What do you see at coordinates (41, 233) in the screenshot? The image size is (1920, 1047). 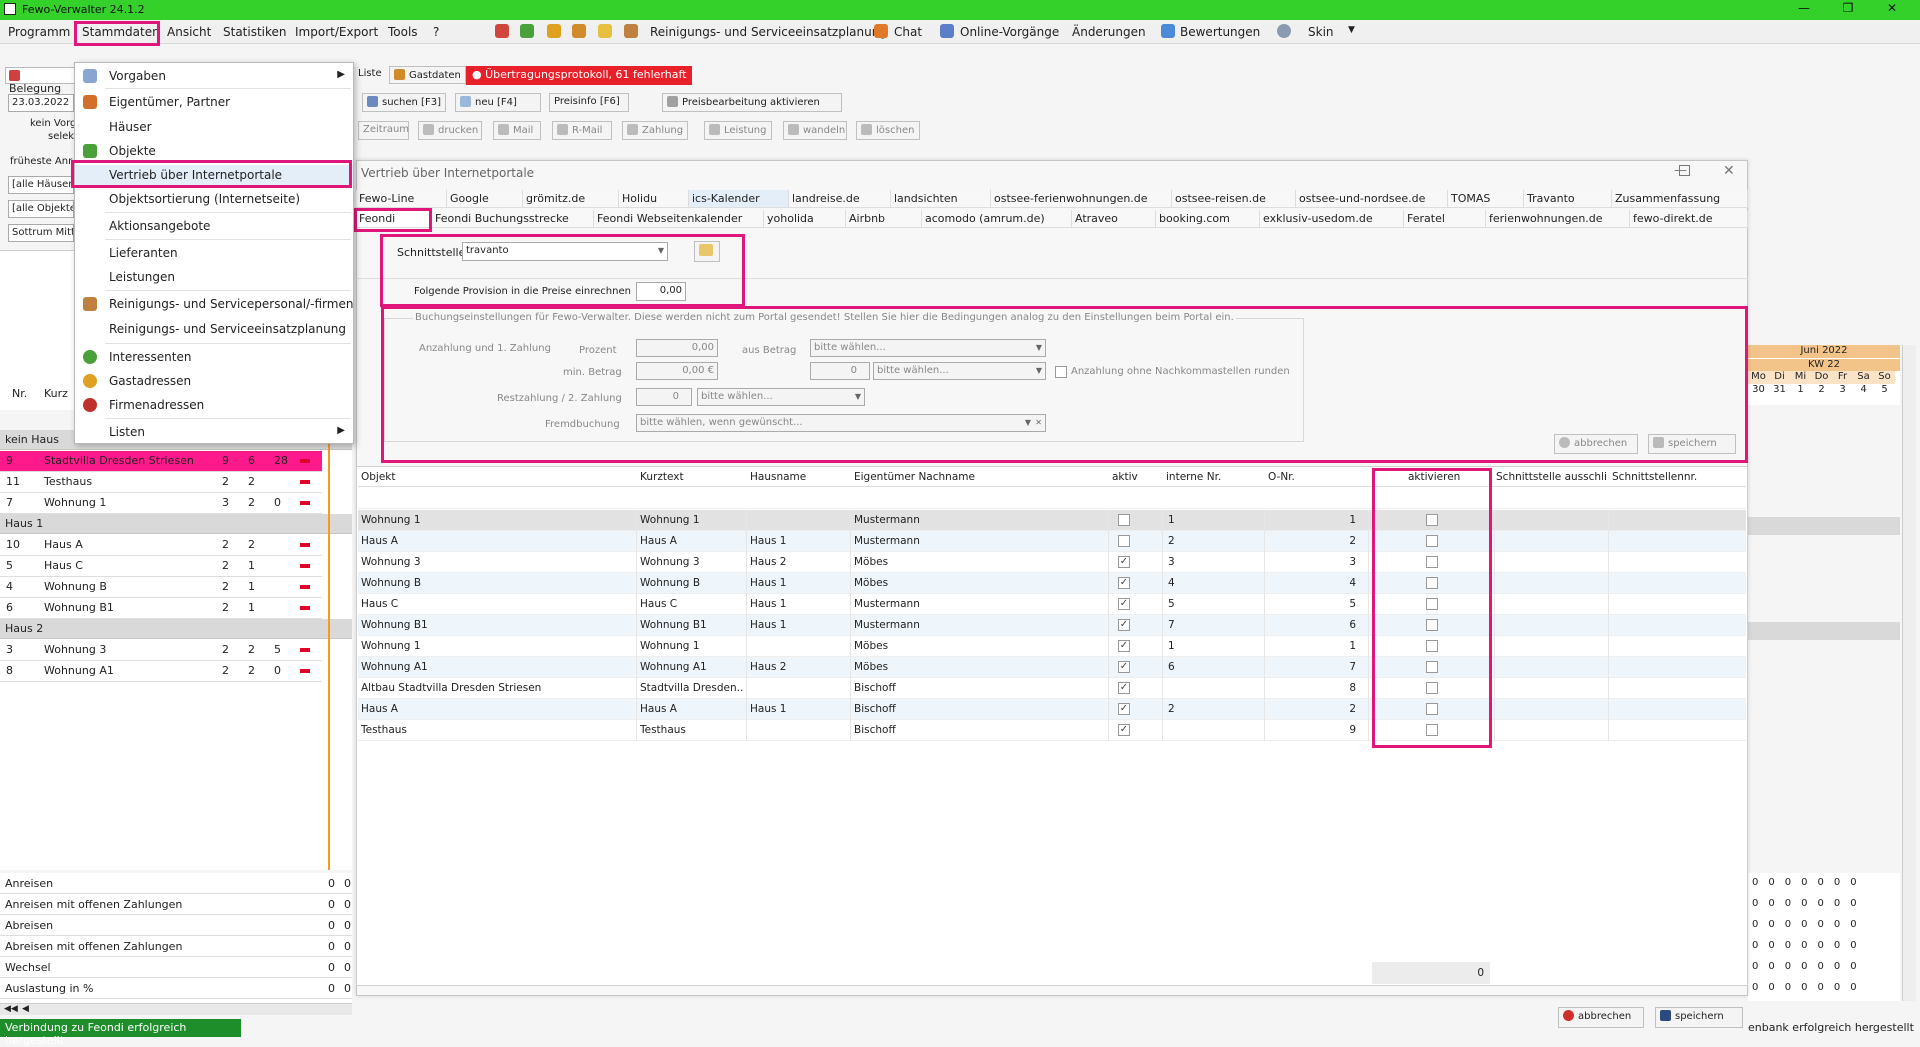 I see `filter-ort: Sottrum Mitte` at bounding box center [41, 233].